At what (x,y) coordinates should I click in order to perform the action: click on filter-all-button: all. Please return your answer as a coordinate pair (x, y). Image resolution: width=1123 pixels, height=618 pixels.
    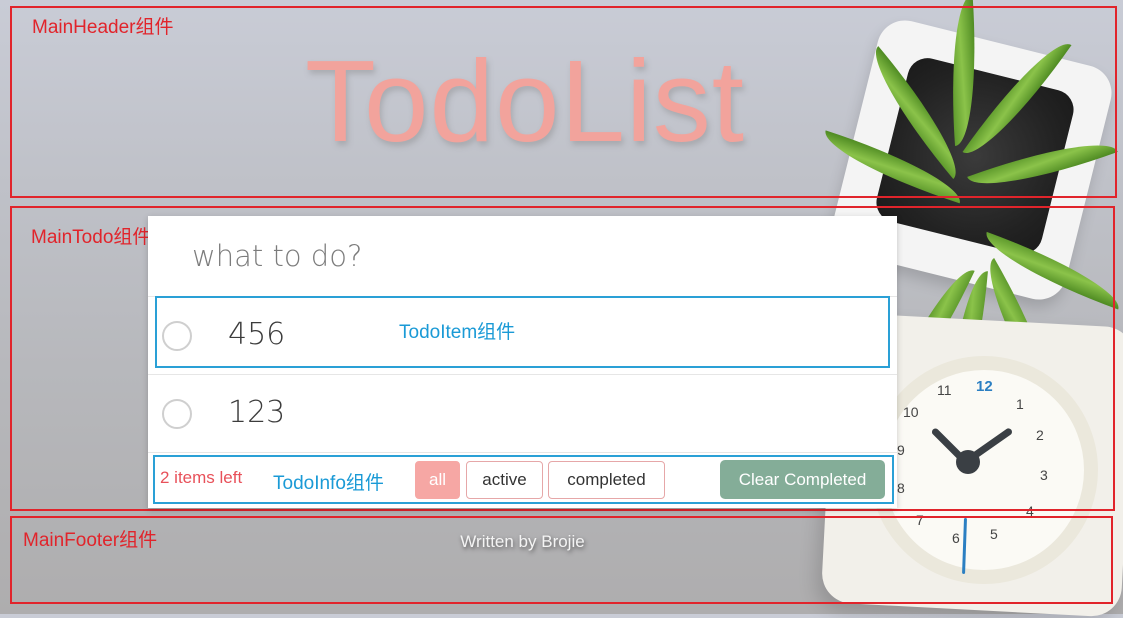
    Looking at the image, I should click on (437, 480).